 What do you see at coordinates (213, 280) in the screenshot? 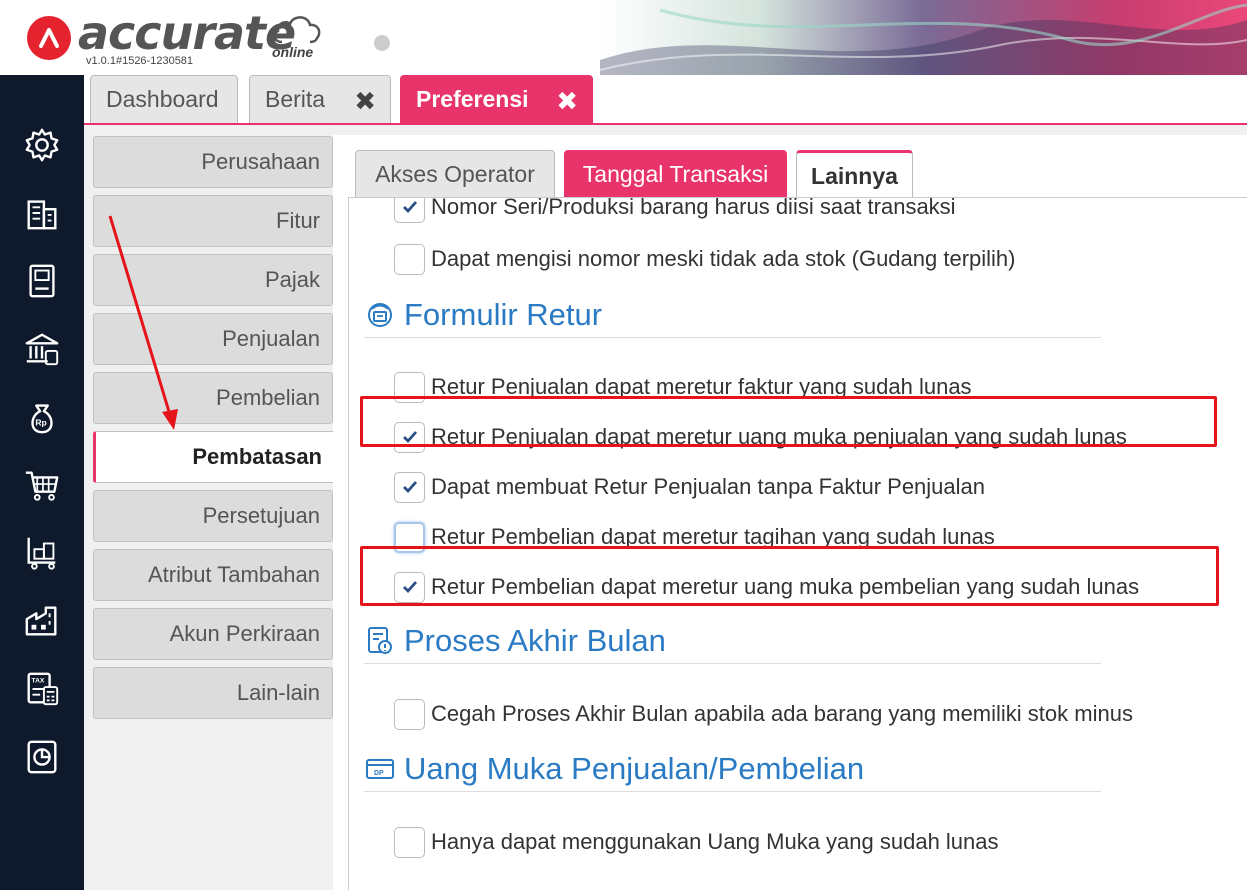
I see `sidebar-item-pajak: Pajak` at bounding box center [213, 280].